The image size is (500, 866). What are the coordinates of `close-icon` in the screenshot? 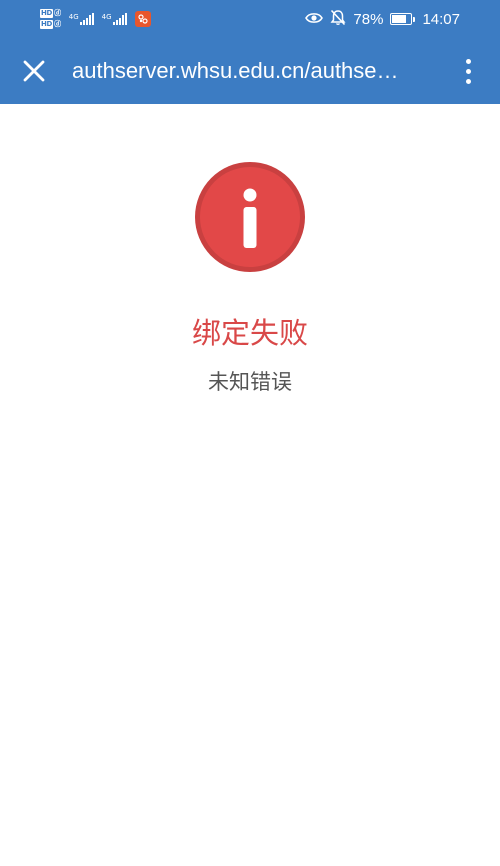 It's located at (34, 71).